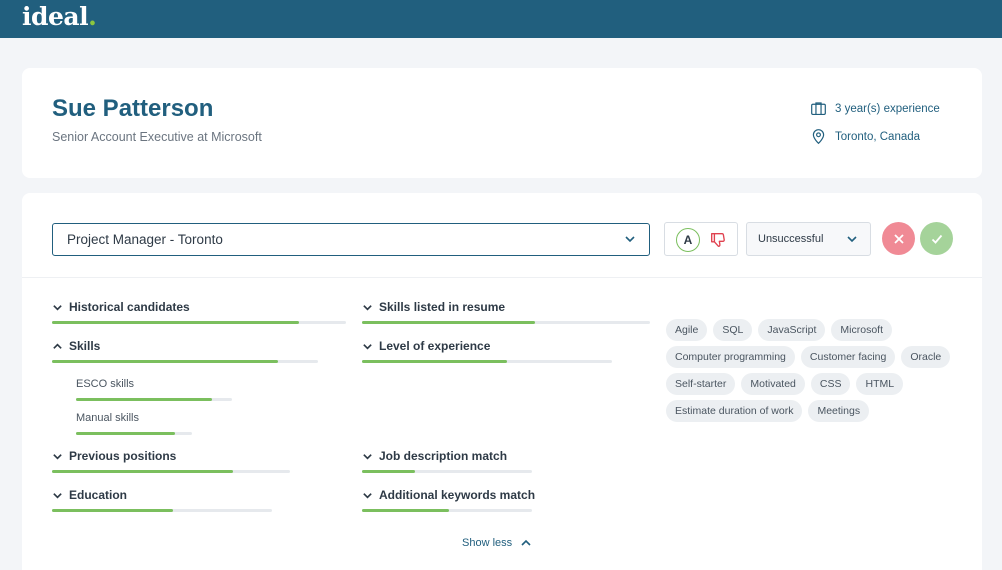 The height and width of the screenshot is (570, 1002). Describe the element at coordinates (701, 239) in the screenshot. I see `ai-feedback-box: A` at that location.